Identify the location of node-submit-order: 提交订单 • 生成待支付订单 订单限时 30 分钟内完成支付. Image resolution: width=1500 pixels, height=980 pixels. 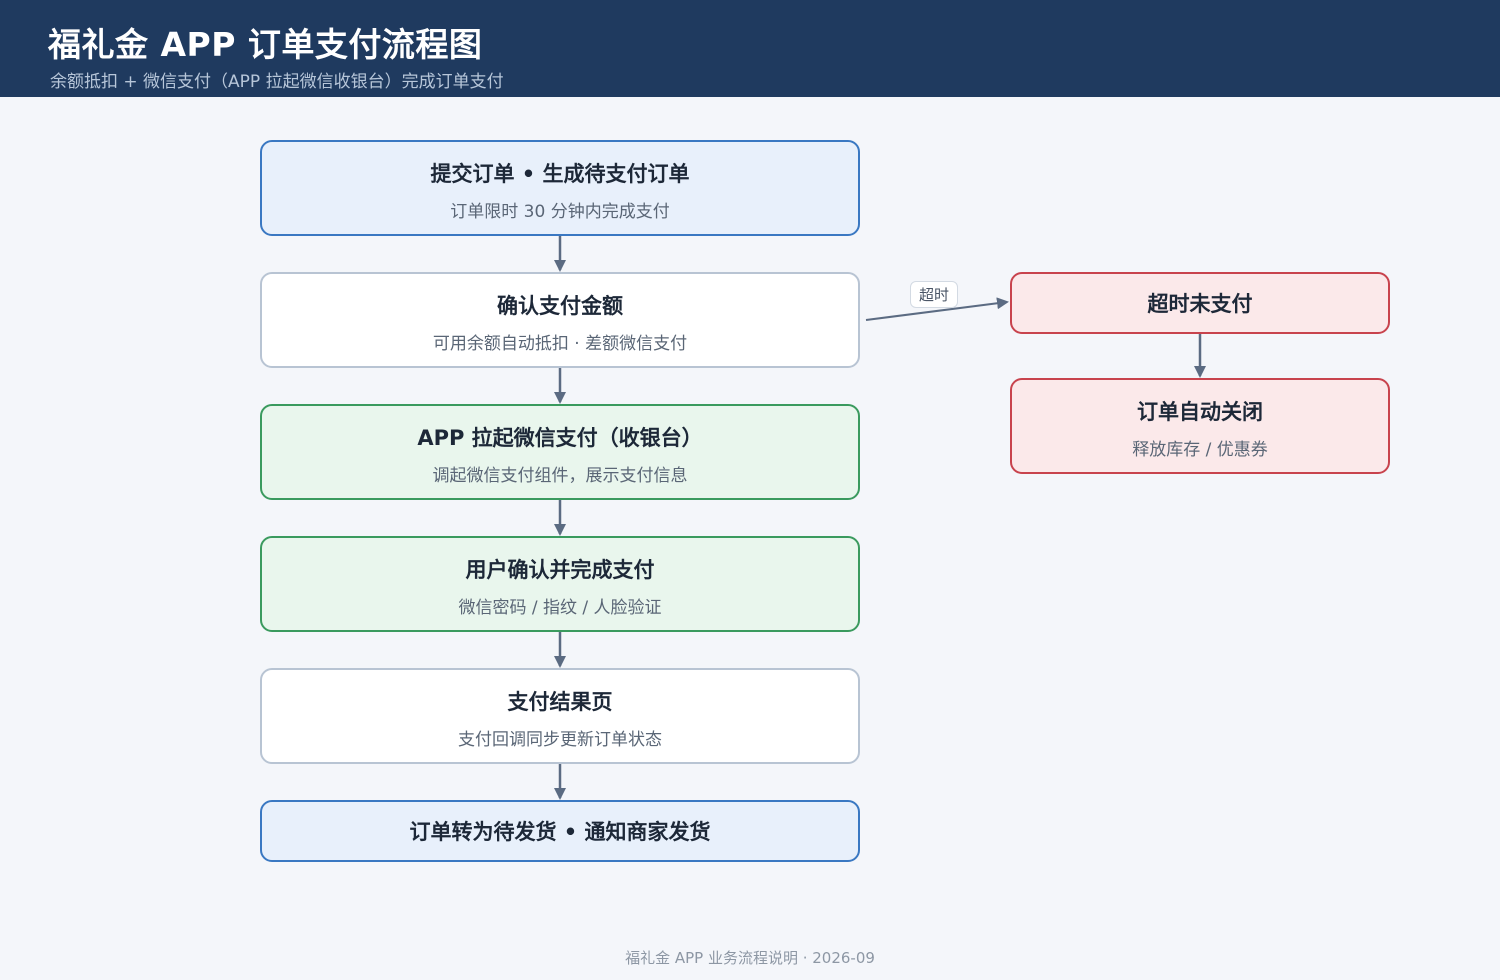
(560, 188).